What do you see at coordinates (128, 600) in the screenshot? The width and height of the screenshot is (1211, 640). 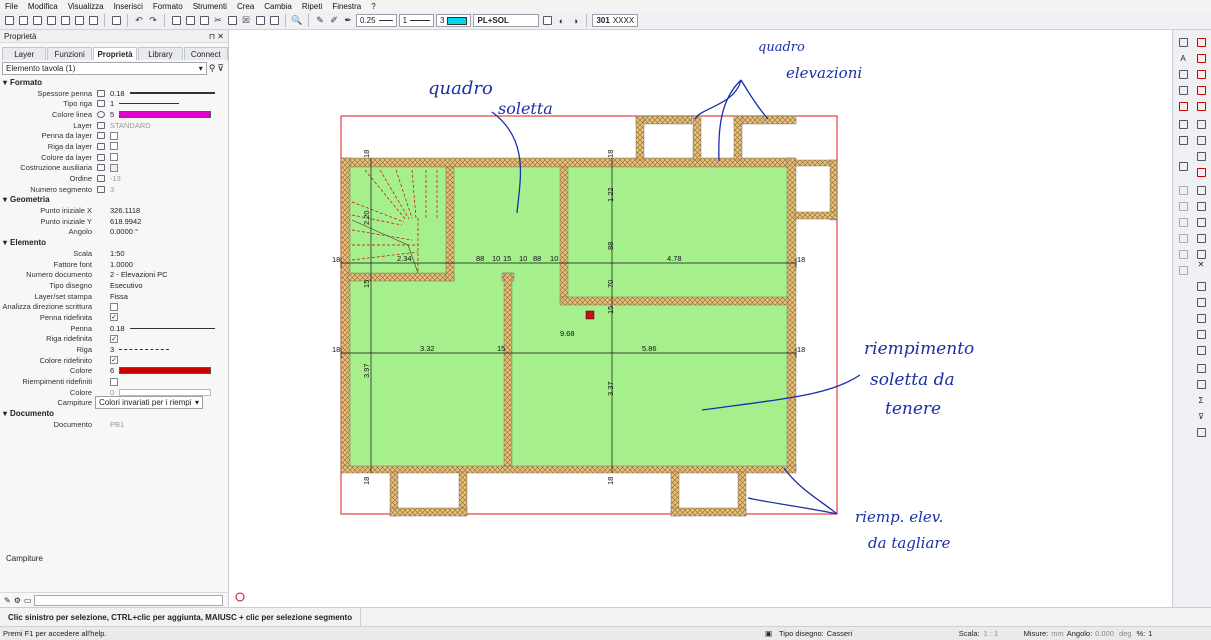 I see `search-input` at bounding box center [128, 600].